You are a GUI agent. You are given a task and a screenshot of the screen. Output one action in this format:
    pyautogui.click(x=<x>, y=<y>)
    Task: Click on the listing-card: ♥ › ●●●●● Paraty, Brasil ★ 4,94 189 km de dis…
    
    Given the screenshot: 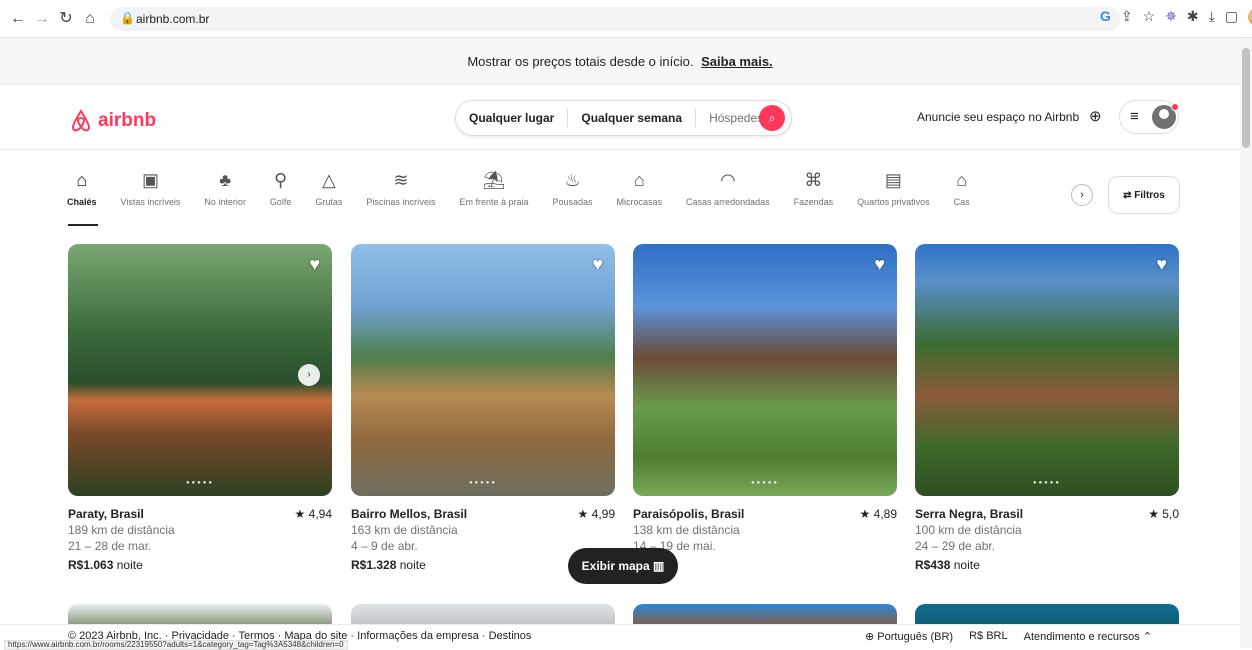 What is the action you would take?
    pyautogui.click(x=200, y=408)
    